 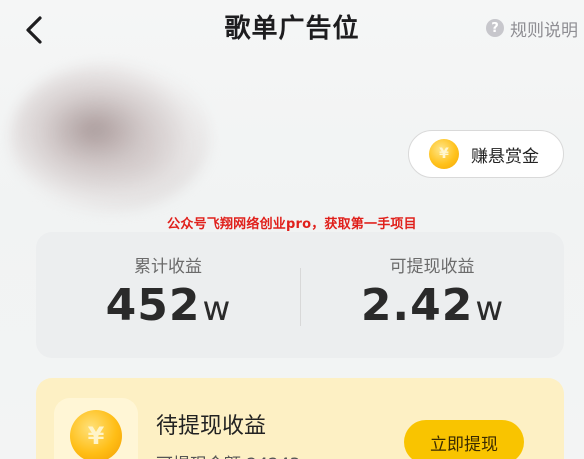 What do you see at coordinates (292, 224) in the screenshot?
I see `watermark-text: 公众号飞翔网络创业pro，获取第一手项目` at bounding box center [292, 224].